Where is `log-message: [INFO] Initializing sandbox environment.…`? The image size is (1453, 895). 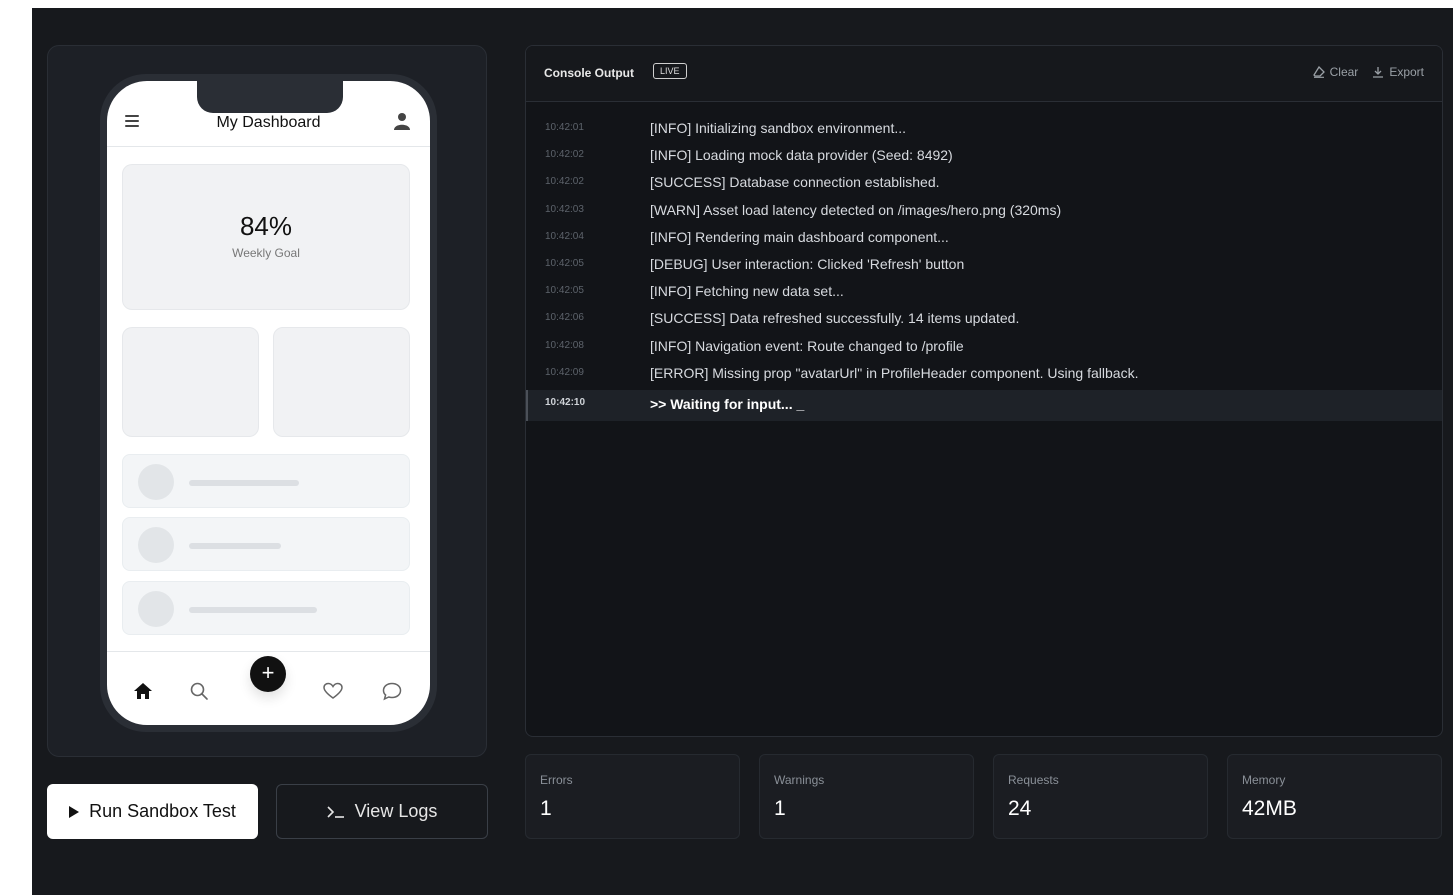
log-message: [INFO] Initializing sandbox environment.… is located at coordinates (778, 128).